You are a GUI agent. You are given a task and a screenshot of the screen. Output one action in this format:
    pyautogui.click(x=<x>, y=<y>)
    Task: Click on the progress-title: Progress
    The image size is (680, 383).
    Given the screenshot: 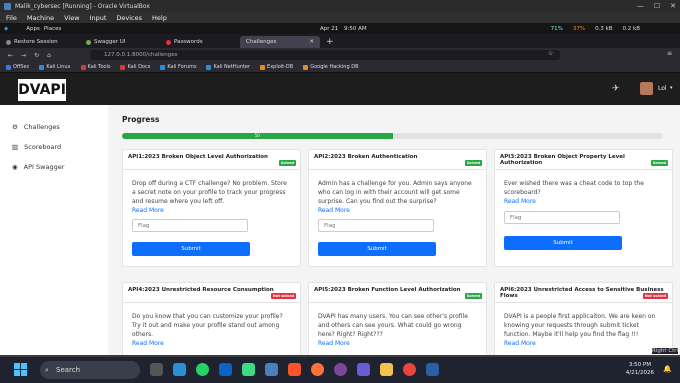 What is the action you would take?
    pyautogui.click(x=141, y=119)
    